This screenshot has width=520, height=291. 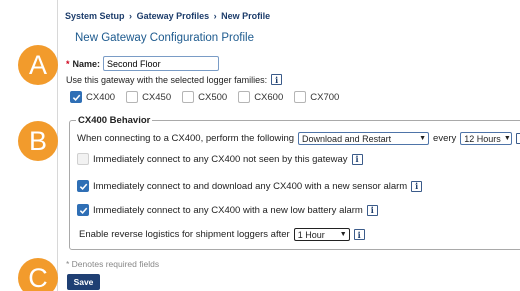 What do you see at coordinates (113, 264) in the screenshot?
I see `required-fields-note: * Denotes required fields` at bounding box center [113, 264].